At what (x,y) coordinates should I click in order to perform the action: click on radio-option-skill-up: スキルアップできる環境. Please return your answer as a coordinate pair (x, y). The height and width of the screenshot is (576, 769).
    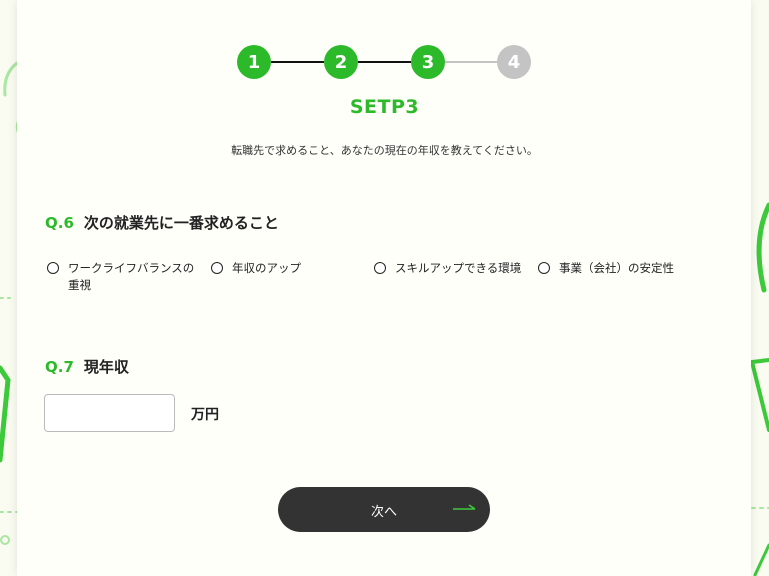
    Looking at the image, I should click on (447, 268).